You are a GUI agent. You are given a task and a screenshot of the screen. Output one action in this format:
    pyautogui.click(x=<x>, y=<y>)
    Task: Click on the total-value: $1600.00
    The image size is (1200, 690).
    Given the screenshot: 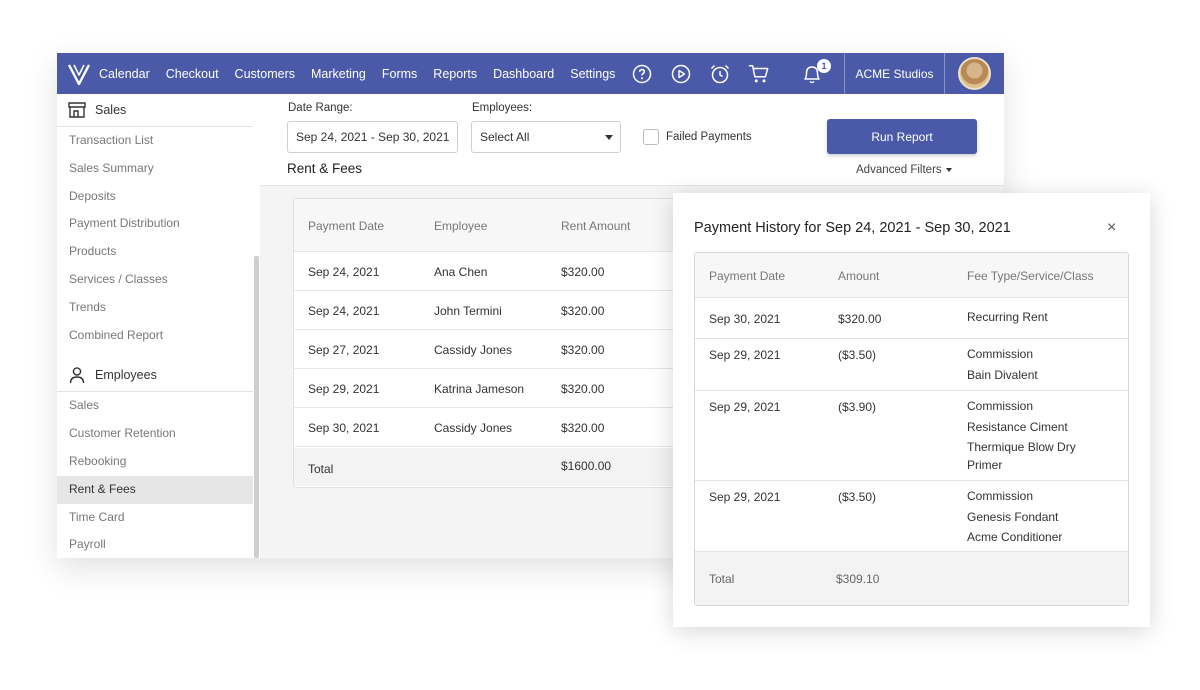 What is the action you would take?
    pyautogui.click(x=586, y=466)
    